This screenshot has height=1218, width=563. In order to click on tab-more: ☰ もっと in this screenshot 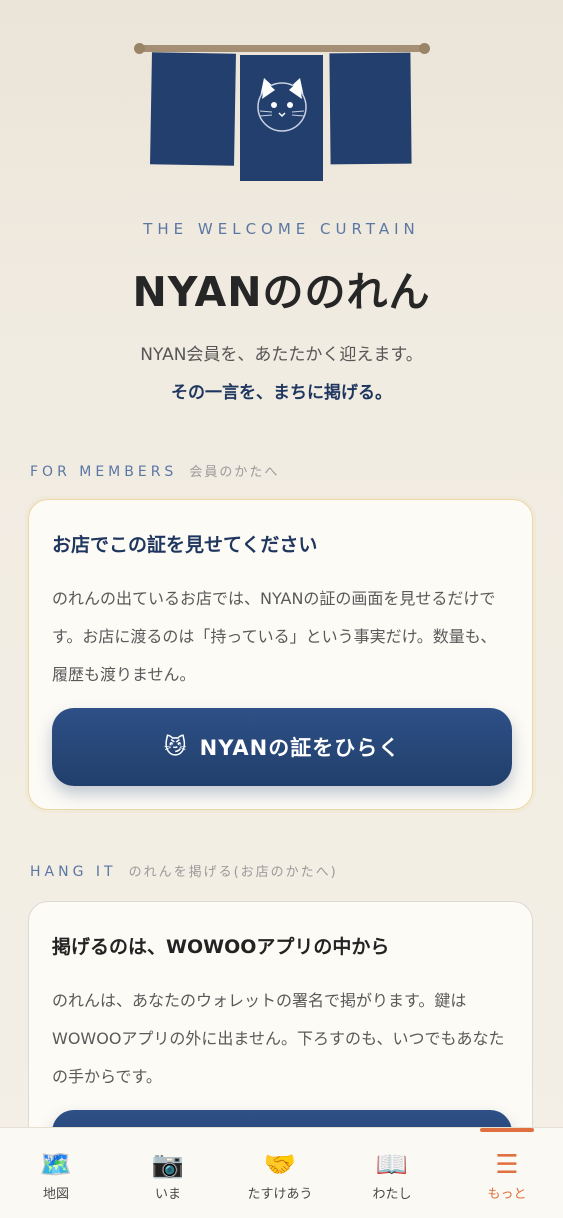, I will do `click(507, 1173)`.